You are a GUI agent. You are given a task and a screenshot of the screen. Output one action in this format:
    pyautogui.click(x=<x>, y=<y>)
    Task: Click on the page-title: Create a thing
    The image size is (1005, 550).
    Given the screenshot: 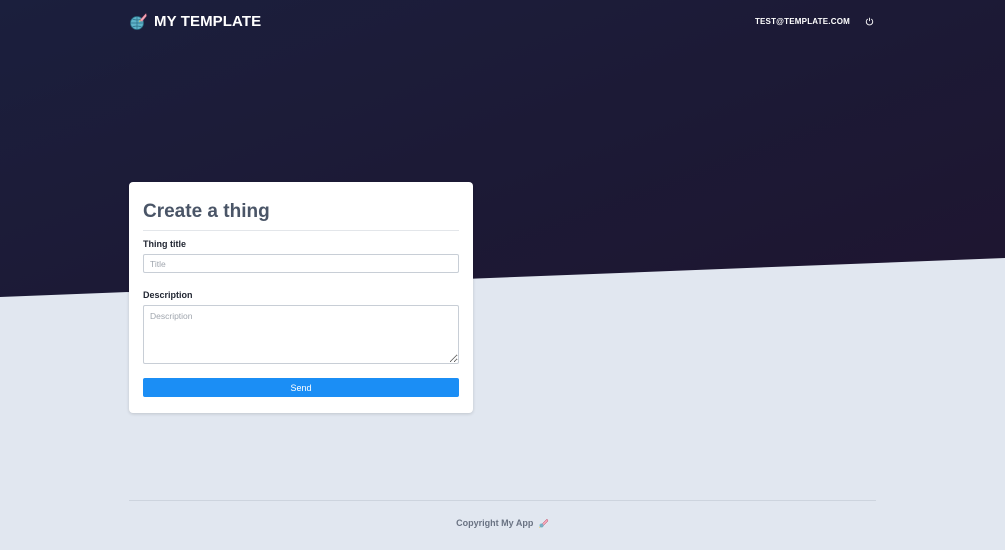 What is the action you would take?
    pyautogui.click(x=206, y=211)
    